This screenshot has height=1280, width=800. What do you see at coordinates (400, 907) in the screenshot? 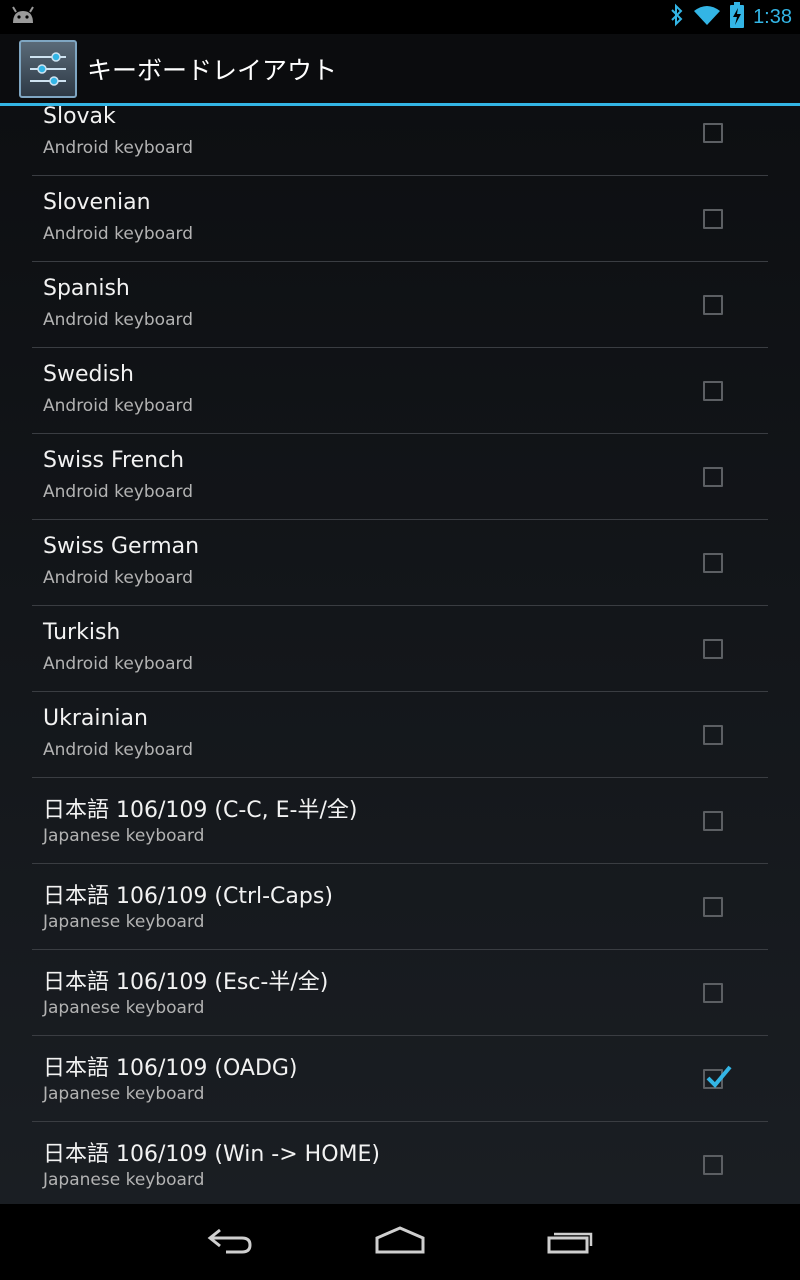
I see `keyboard-layout-item: 日本語 106/109 (Ctrl-Caps) Japanese keyboard` at bounding box center [400, 907].